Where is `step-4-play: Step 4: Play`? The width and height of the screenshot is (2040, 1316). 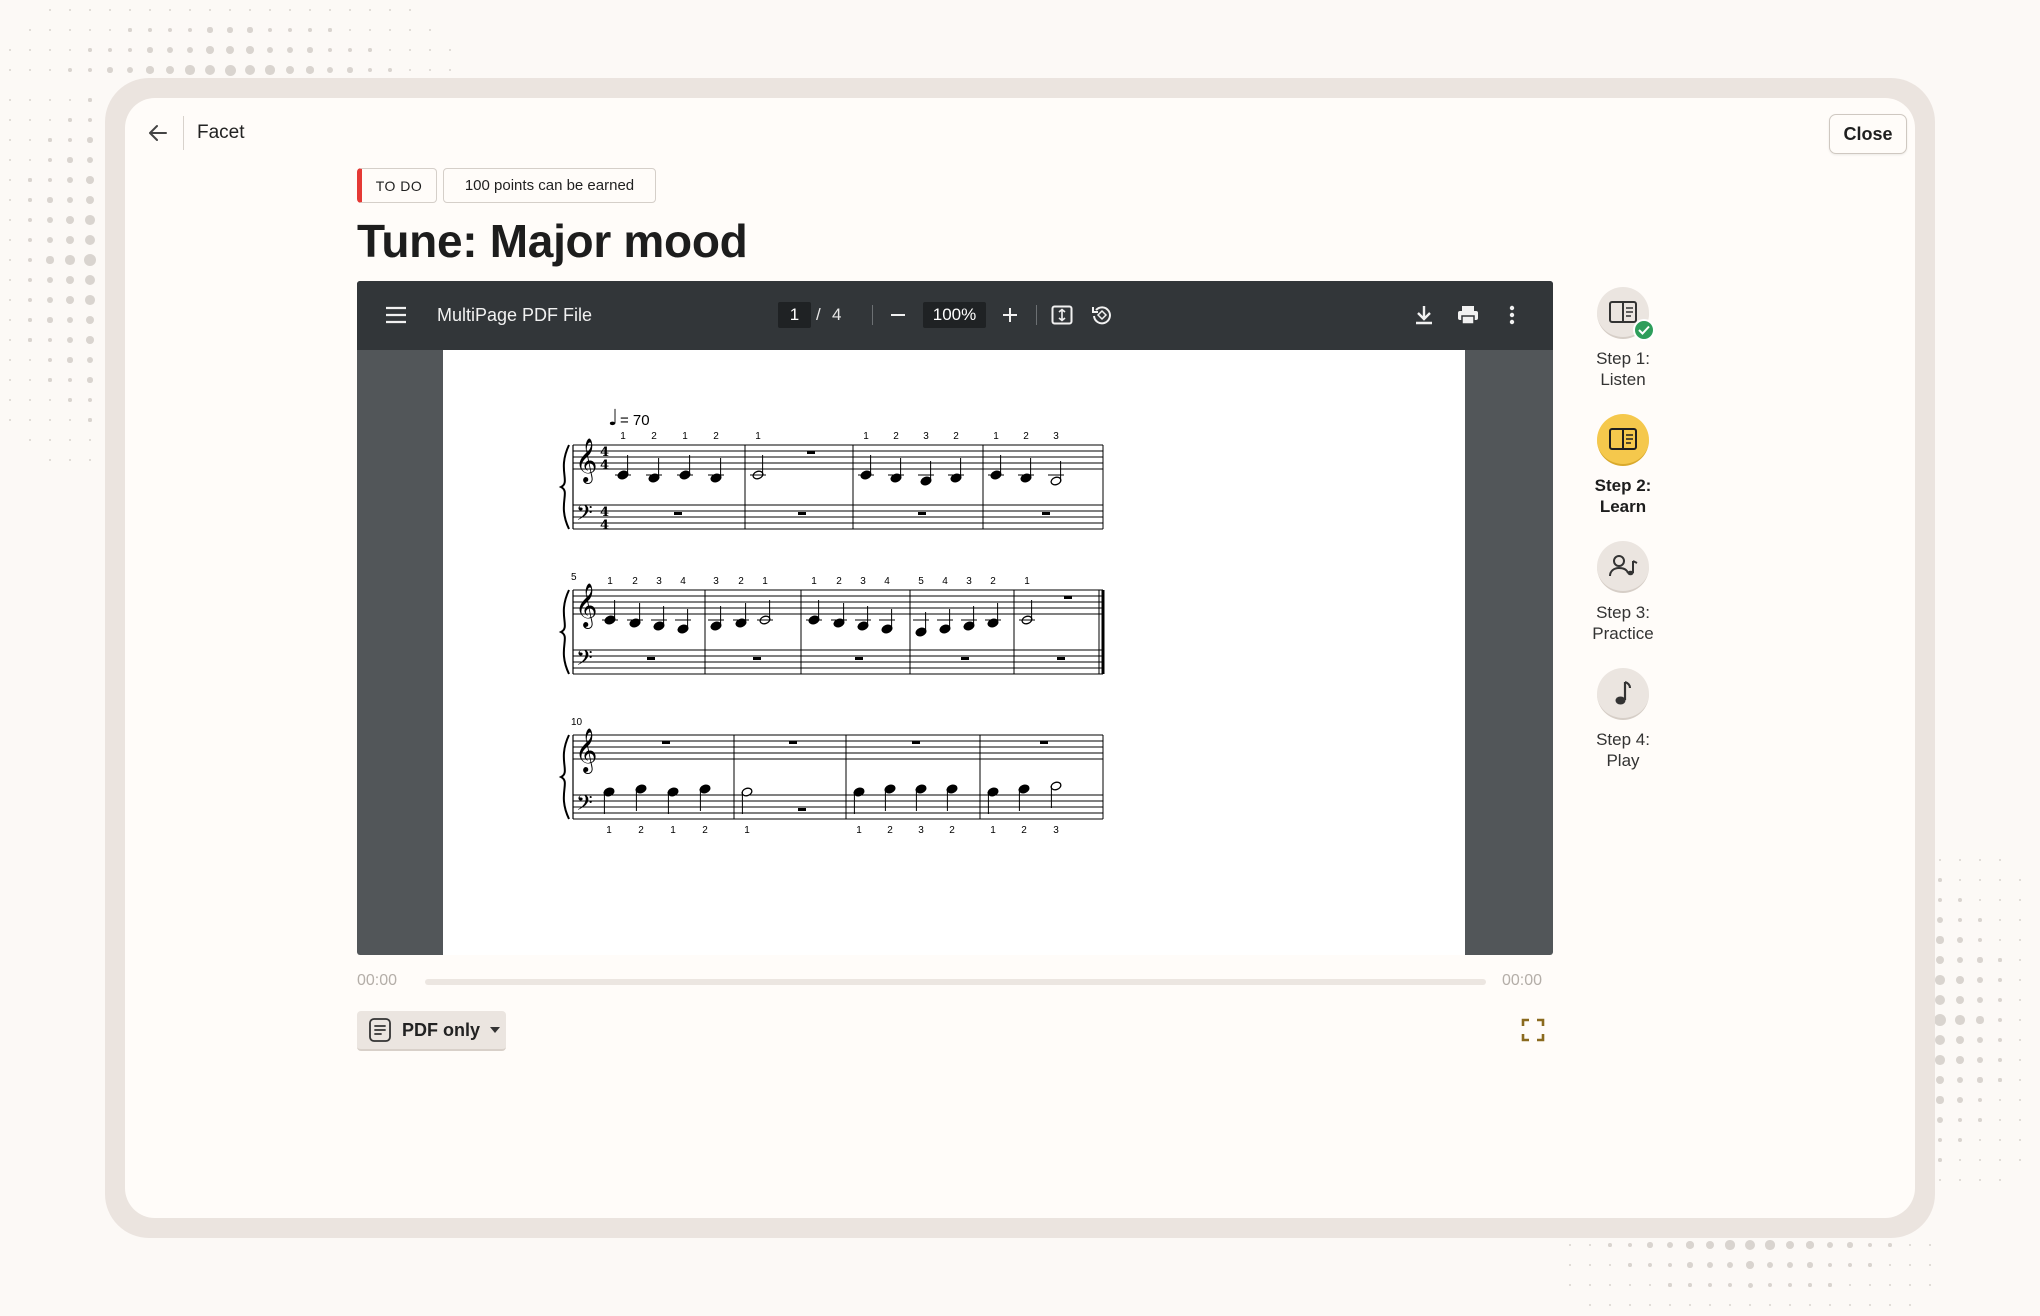 step-4-play: Step 4: Play is located at coordinates (1623, 719).